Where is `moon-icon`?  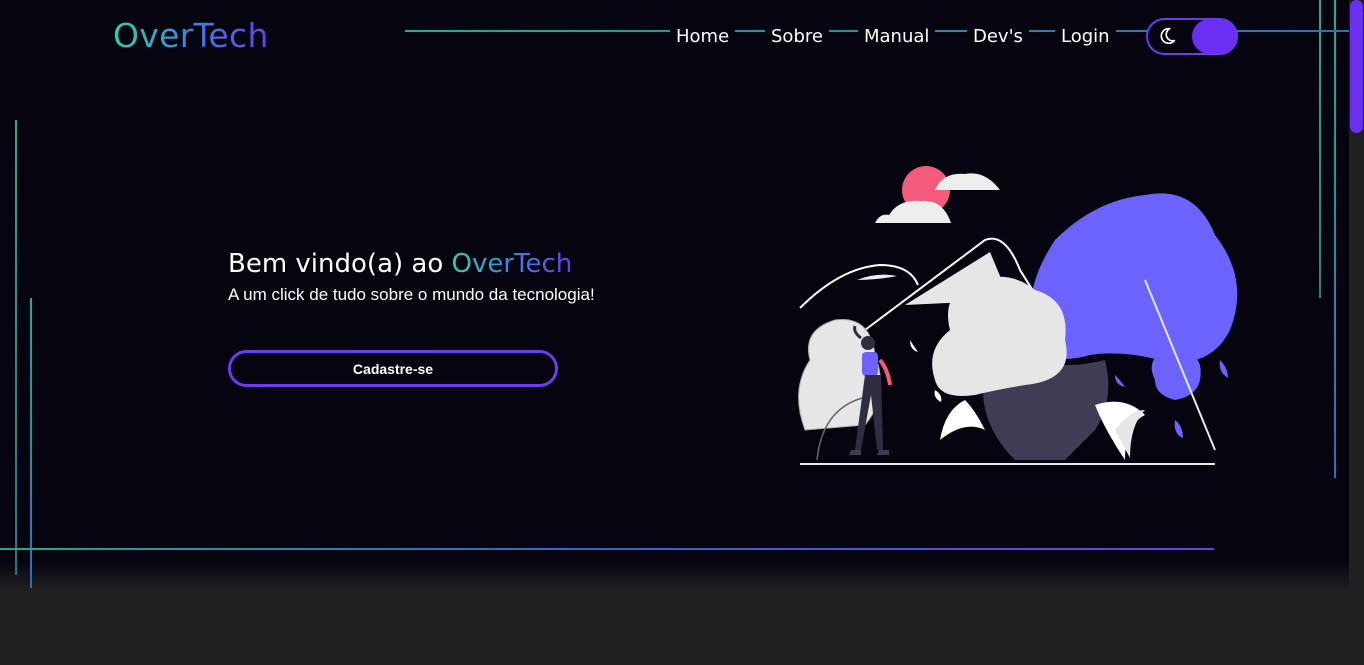 moon-icon is located at coordinates (1168, 36).